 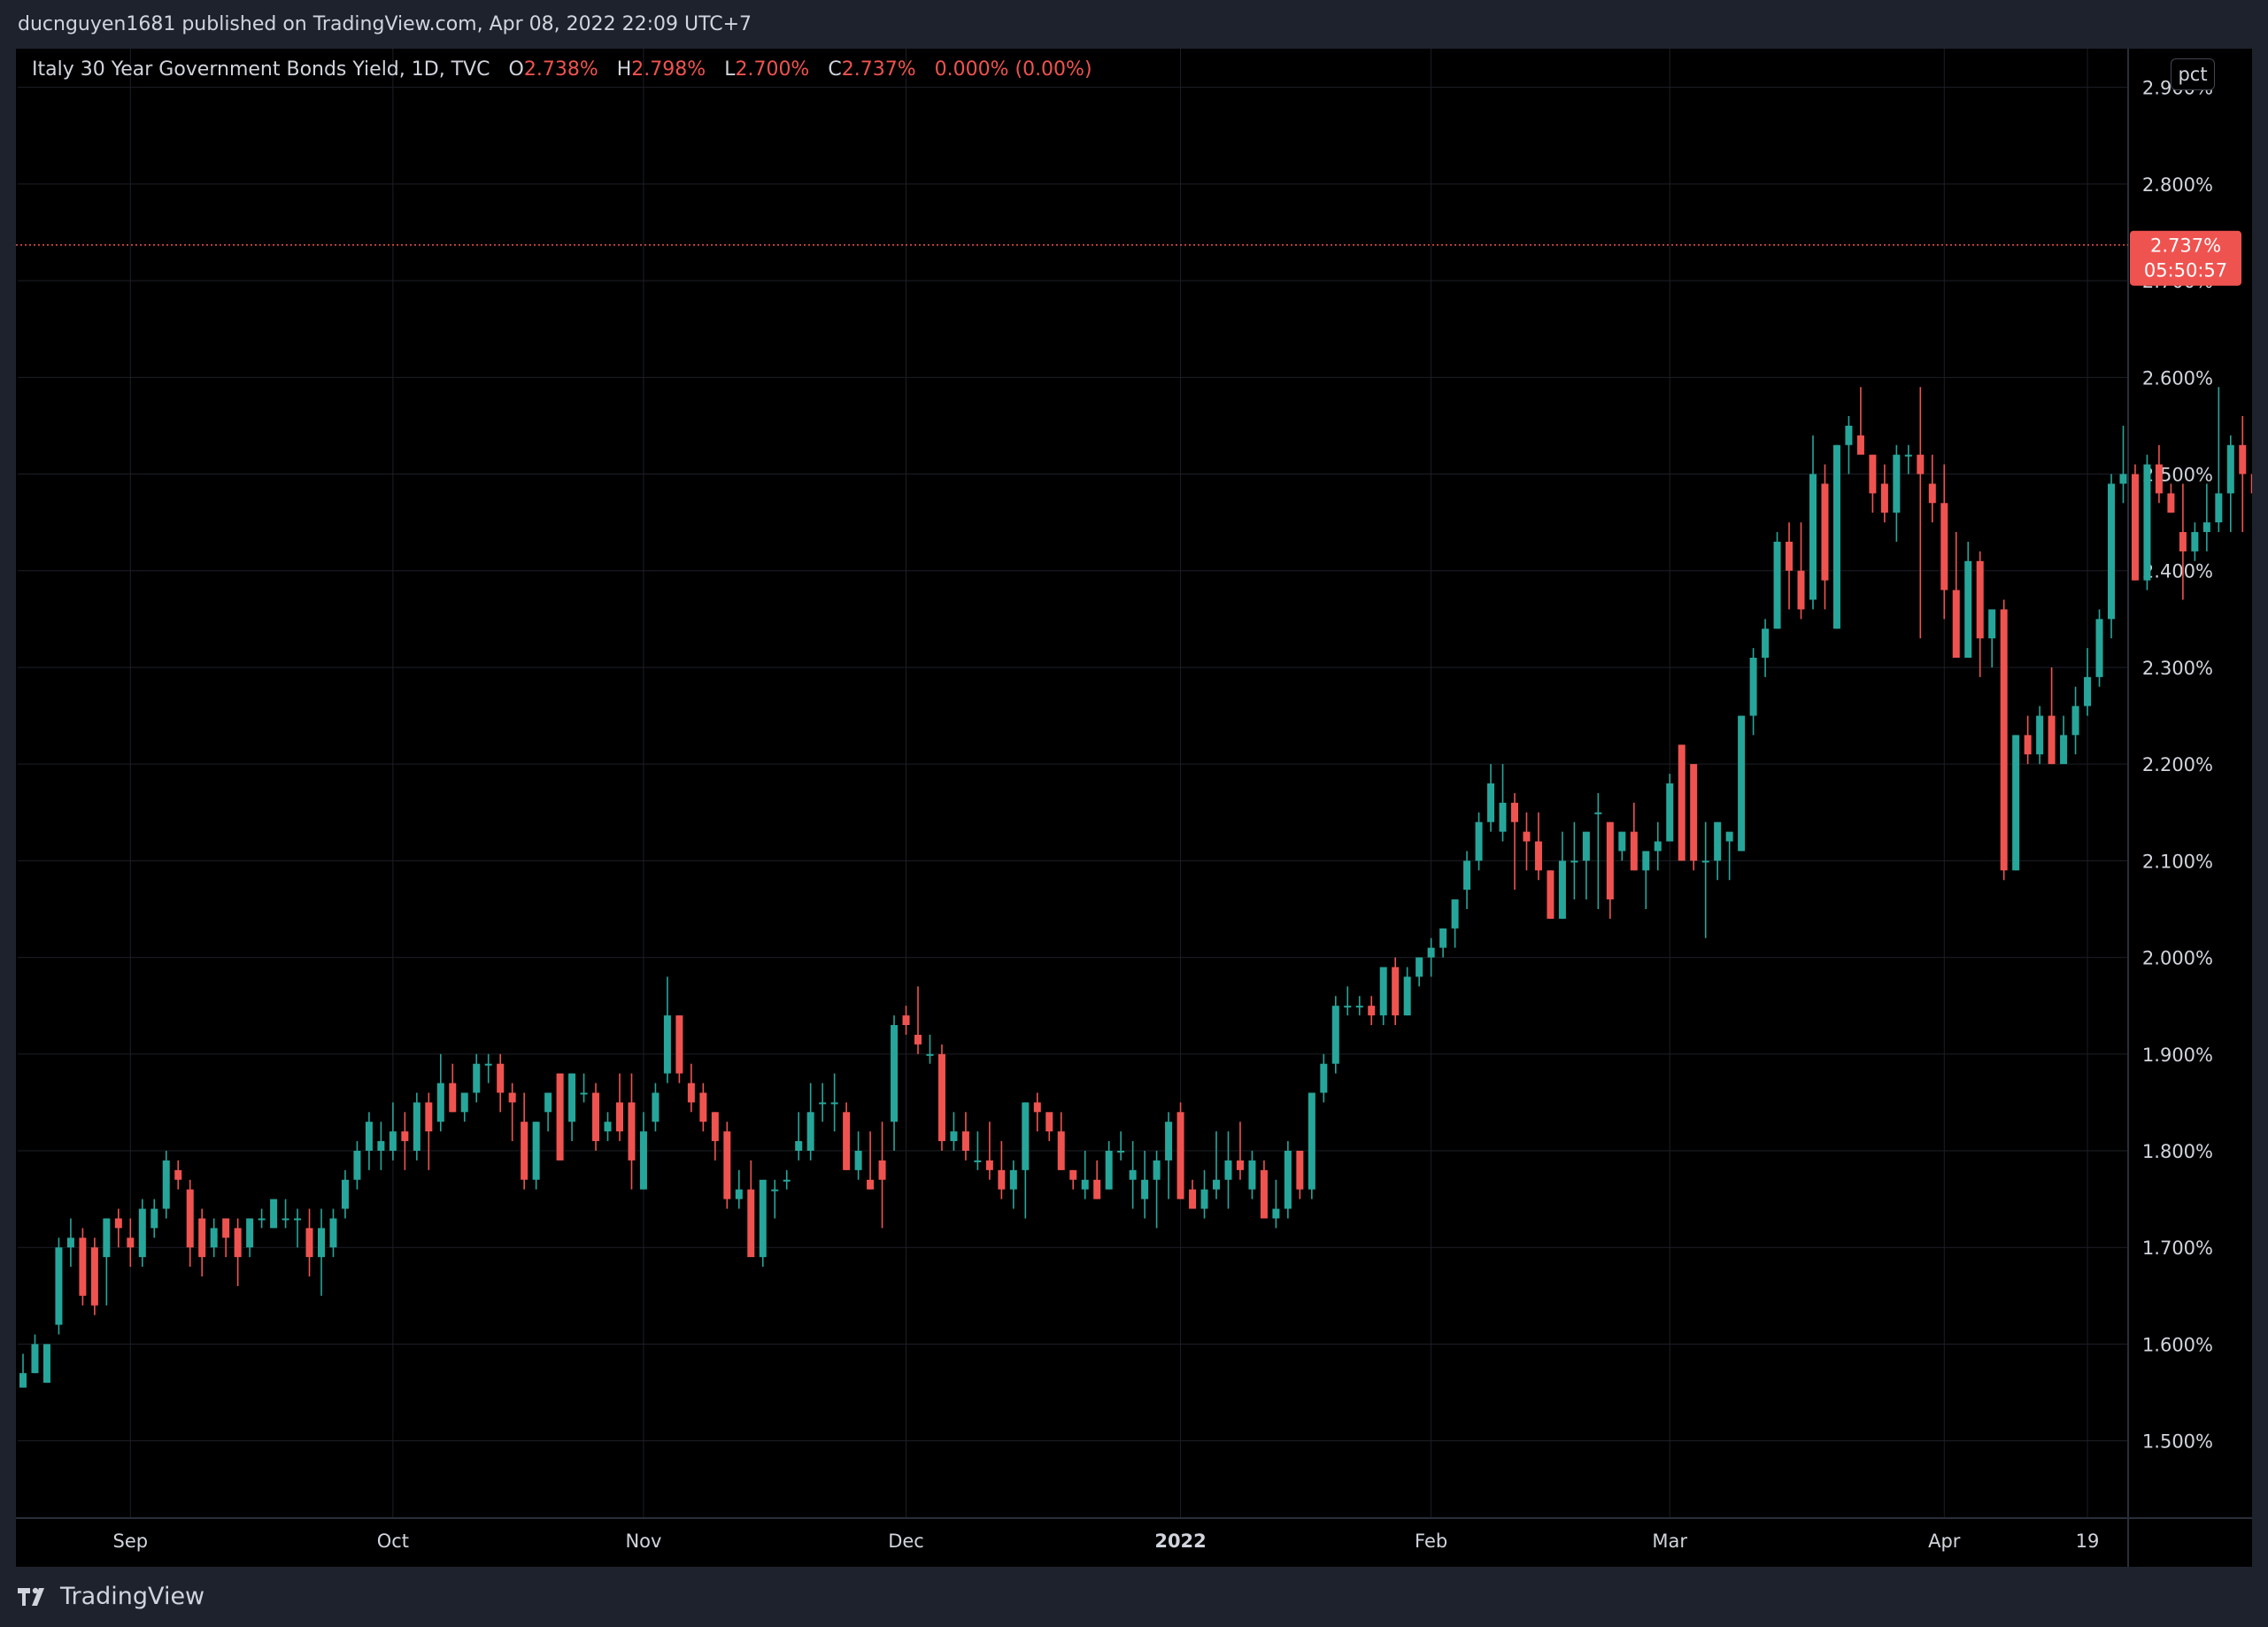 What do you see at coordinates (1944, 1541) in the screenshot?
I see `x-tick-label: Apr` at bounding box center [1944, 1541].